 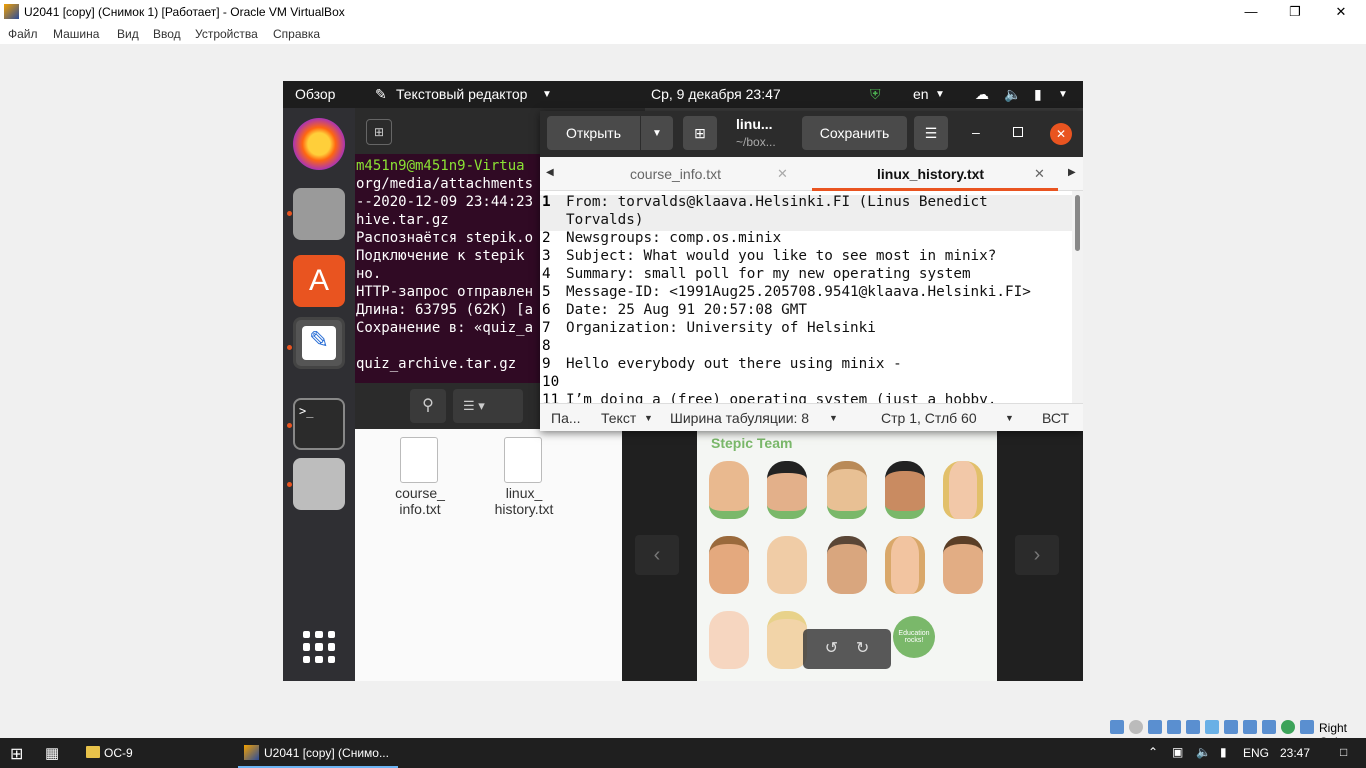 What do you see at coordinates (1037, 555) in the screenshot?
I see `next-image-button: ›` at bounding box center [1037, 555].